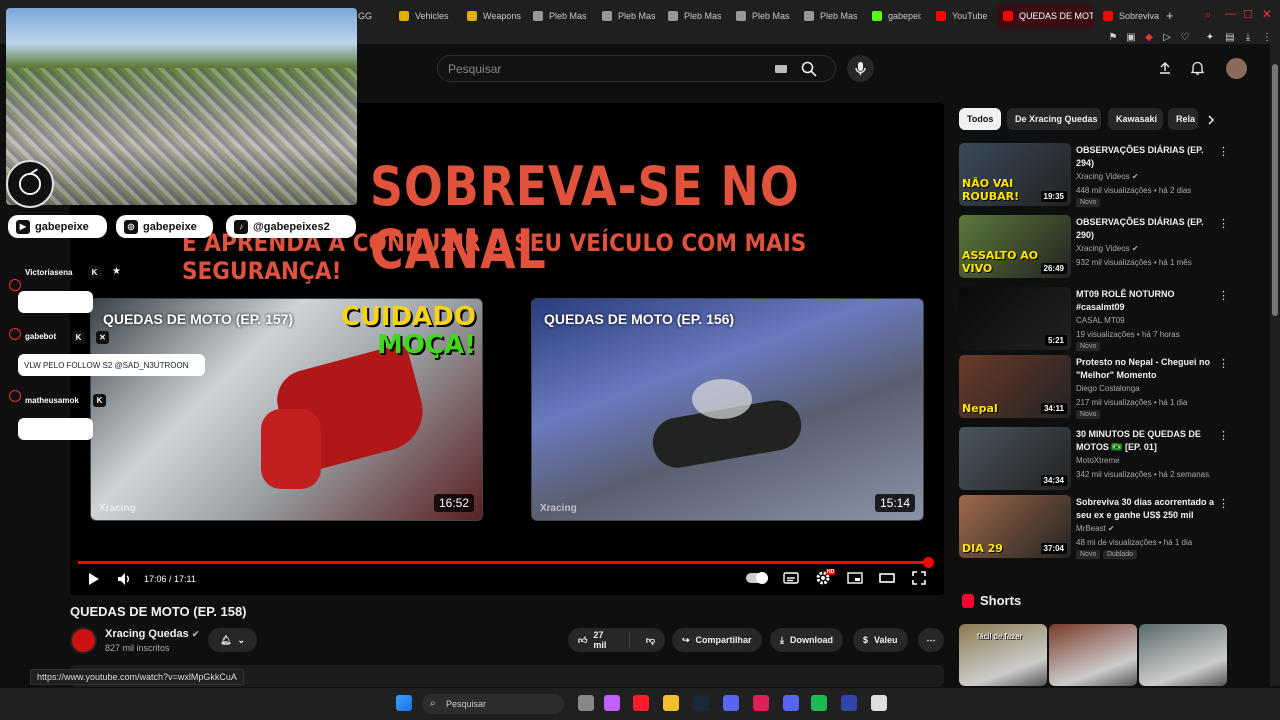  Describe the element at coordinates (404, 703) in the screenshot. I see `start-icon` at that location.